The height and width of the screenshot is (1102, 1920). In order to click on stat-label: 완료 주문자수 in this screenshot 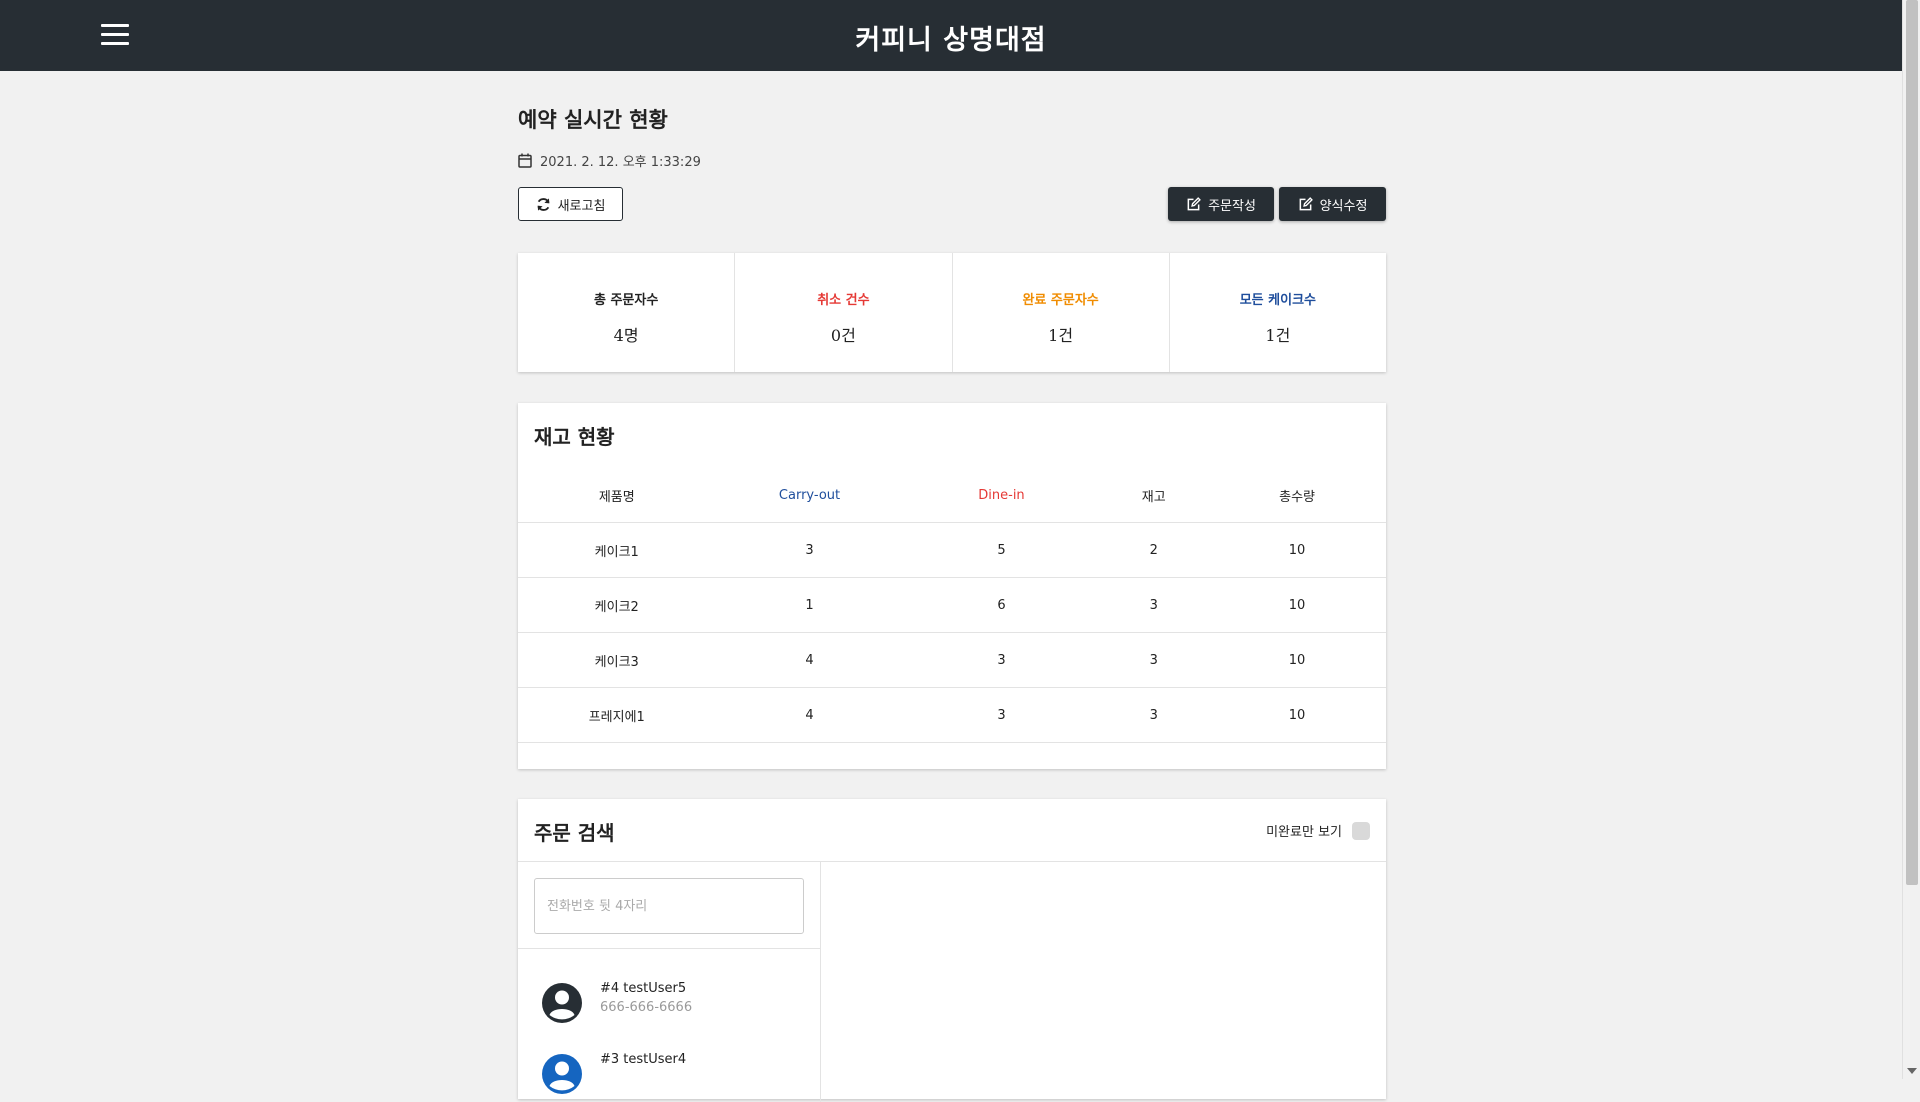, I will do `click(1060, 300)`.